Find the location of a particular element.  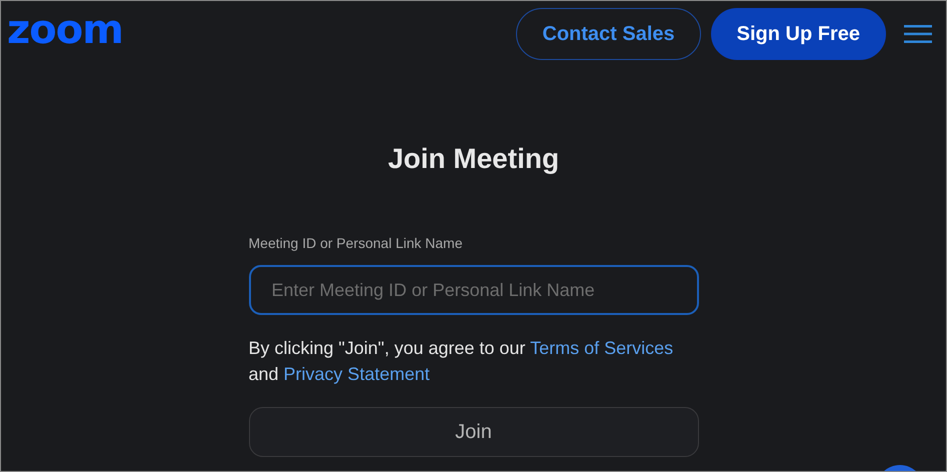

contact-sales-button: Contact Sales is located at coordinates (608, 34).